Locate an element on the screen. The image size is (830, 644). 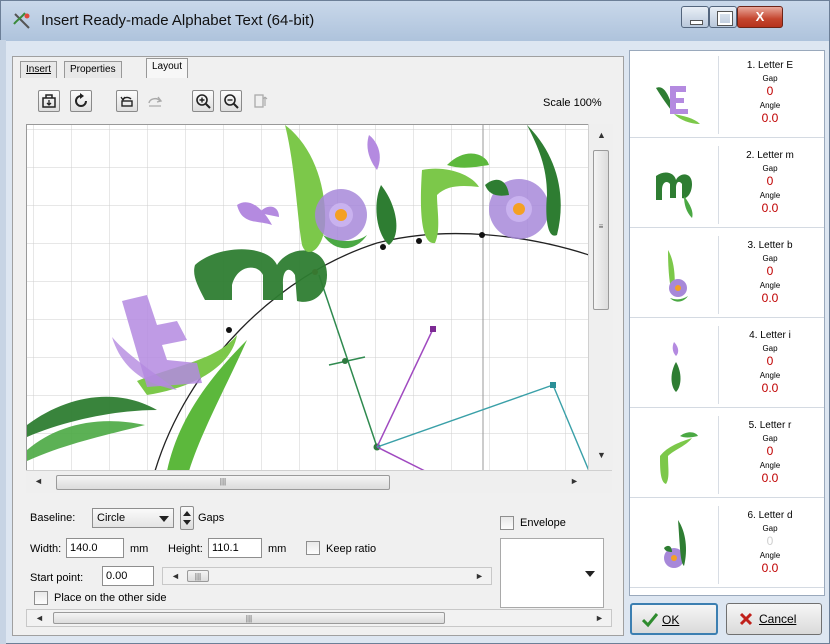
horizontal-scroll-thumb: ||| is located at coordinates (223, 482).